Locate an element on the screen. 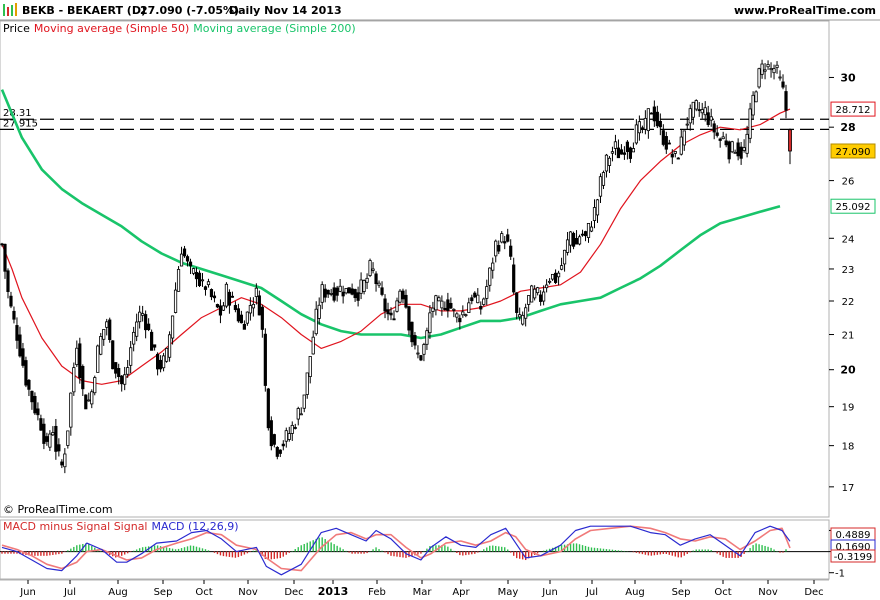 This screenshot has width=880, height=600. time-tick-label: Jul is located at coordinates (591, 592).